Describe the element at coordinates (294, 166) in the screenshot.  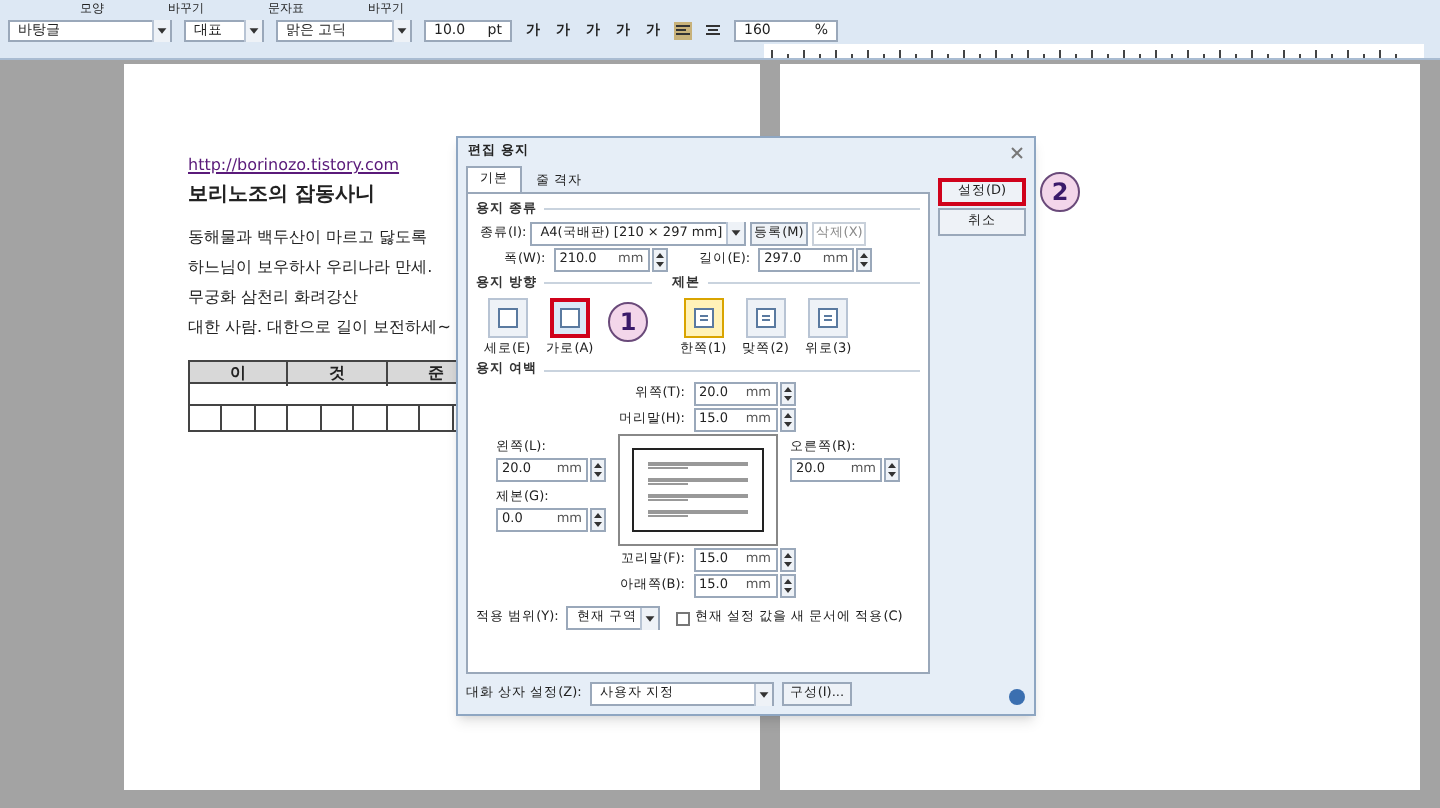
I see `blog-link: http://borinozo.tistory.com` at that location.